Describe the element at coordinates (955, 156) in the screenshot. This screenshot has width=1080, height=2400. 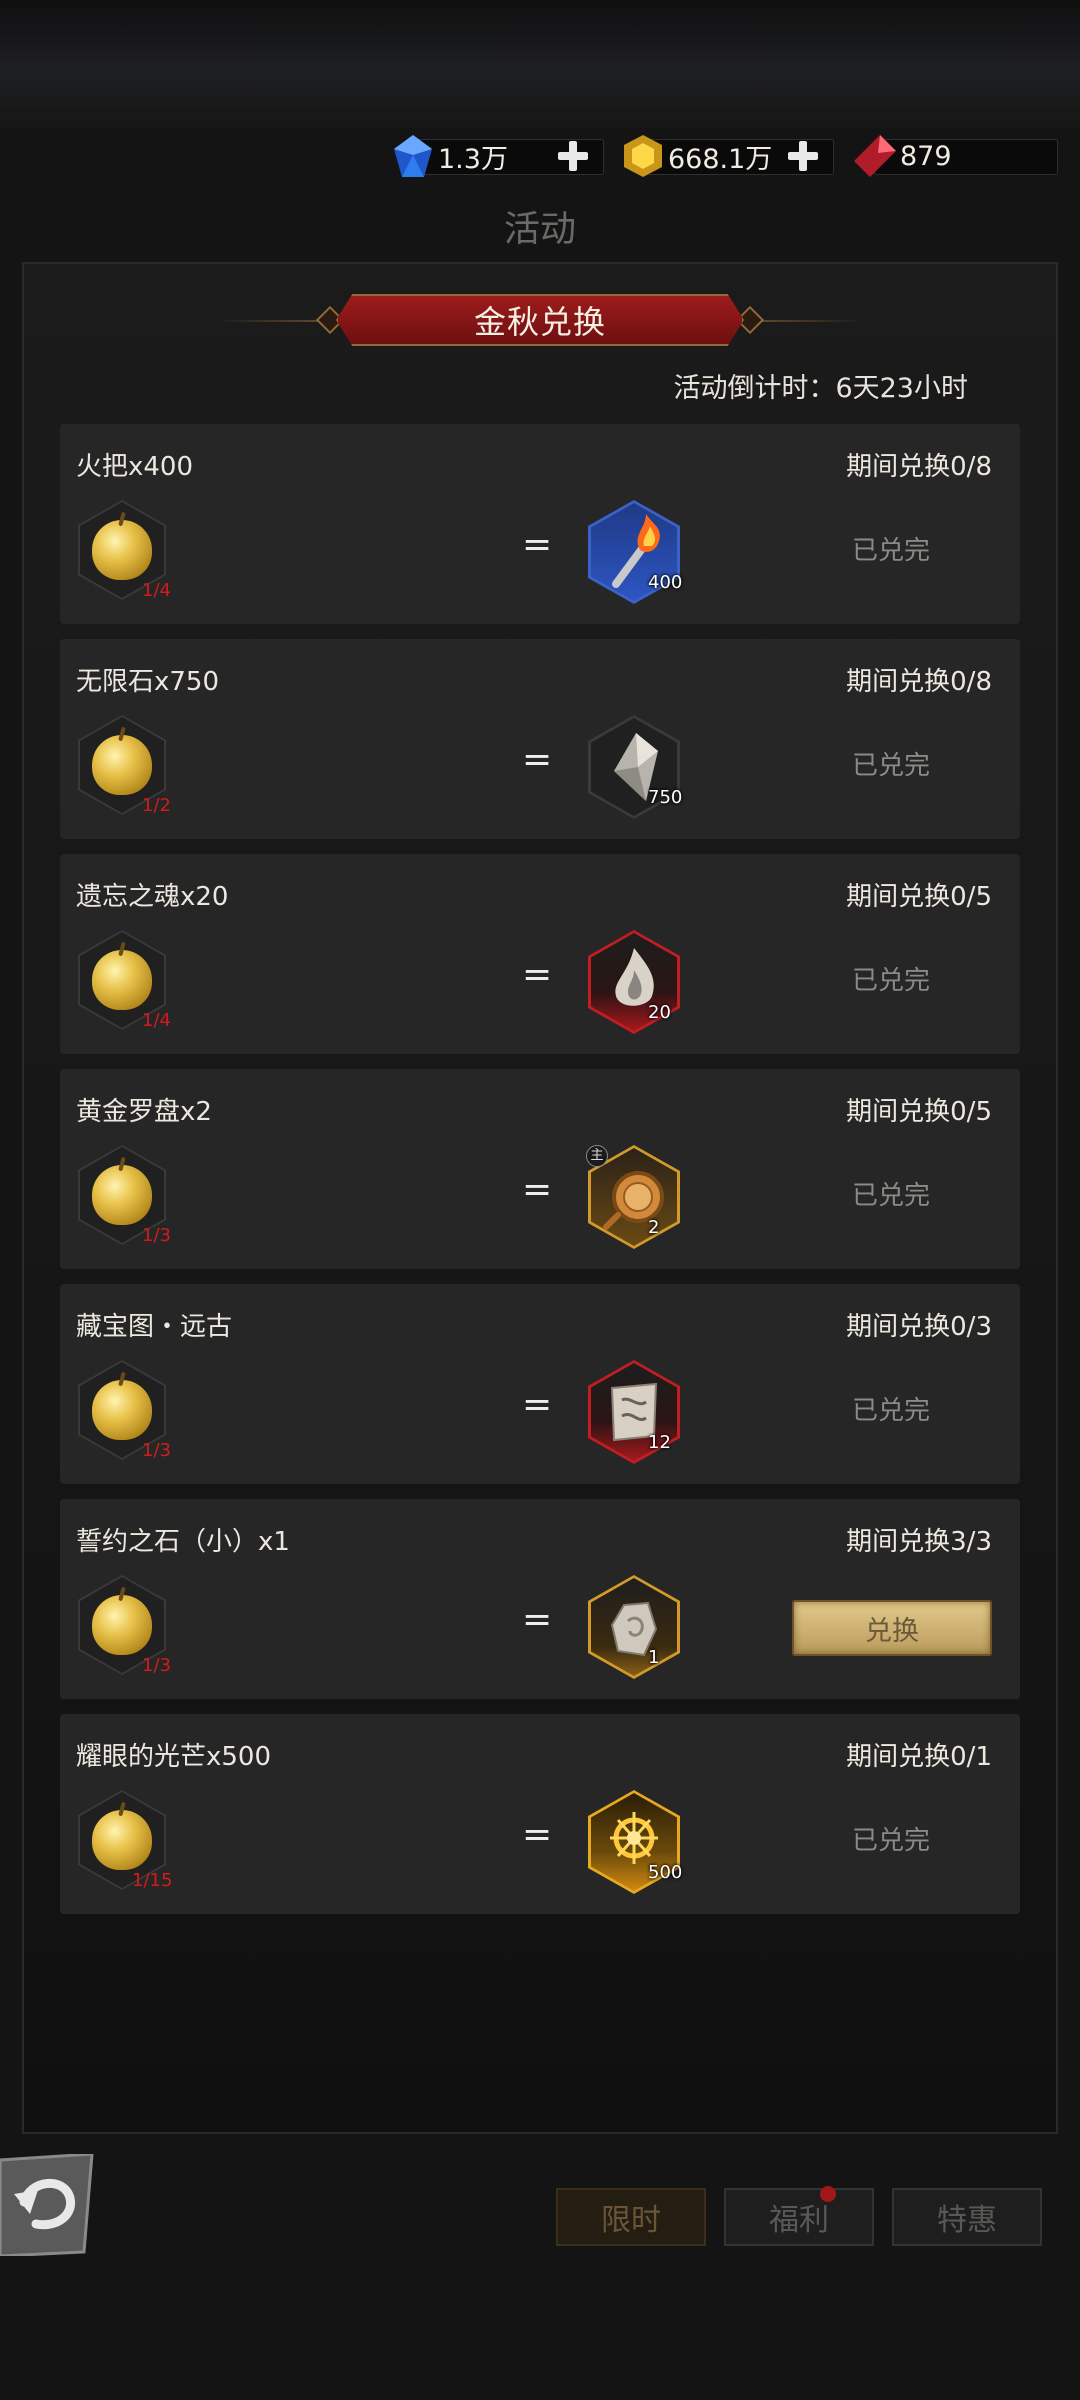
I see `currency-ruby: 879` at that location.